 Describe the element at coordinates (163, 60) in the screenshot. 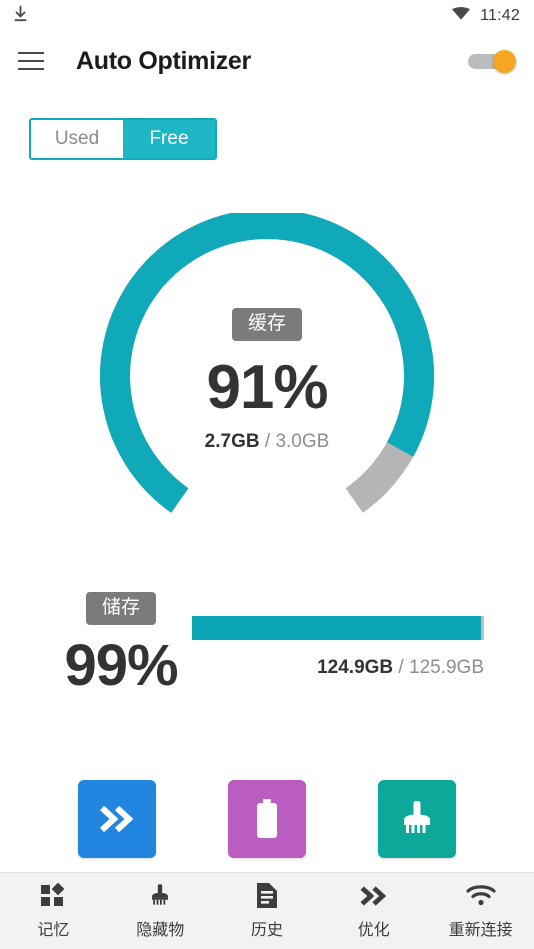

I see `page-title: Auto Optimizer` at that location.